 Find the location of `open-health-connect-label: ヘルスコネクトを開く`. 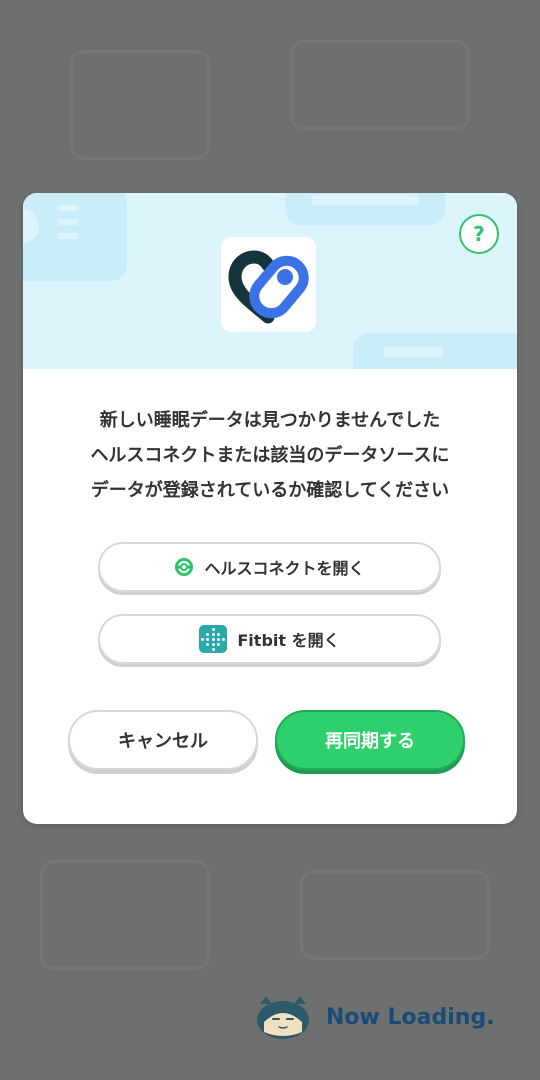

open-health-connect-label: ヘルスコネクトを開く is located at coordinates (284, 568).